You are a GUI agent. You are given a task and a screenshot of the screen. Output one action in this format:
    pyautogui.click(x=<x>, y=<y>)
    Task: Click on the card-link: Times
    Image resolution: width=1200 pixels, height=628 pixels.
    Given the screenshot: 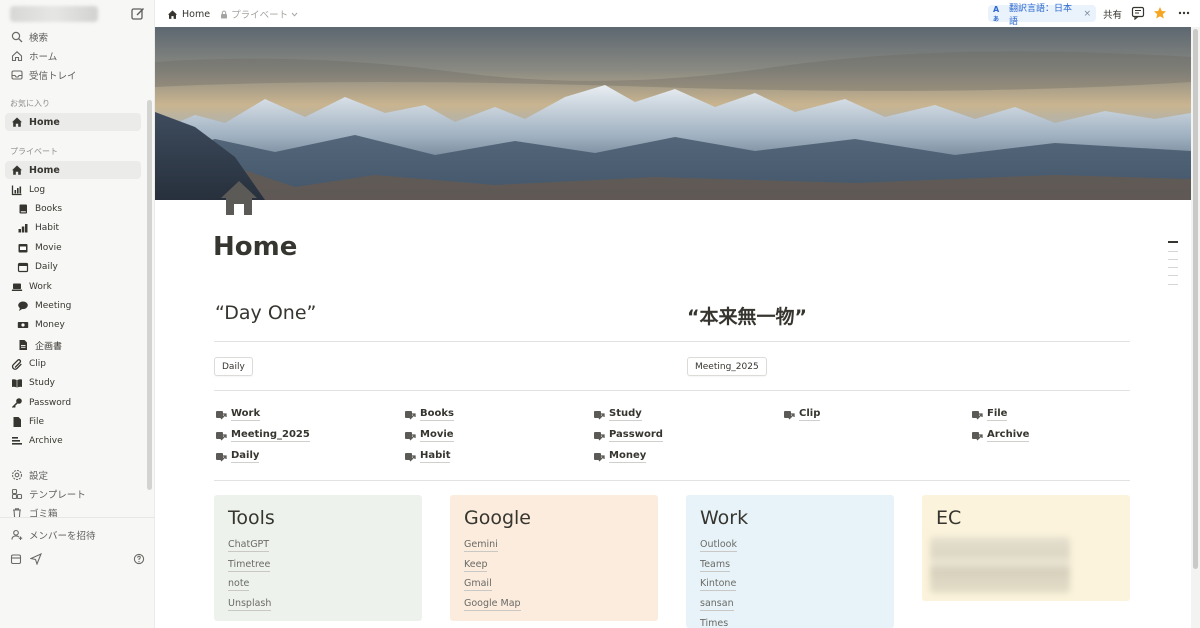 What is the action you would take?
    pyautogui.click(x=714, y=623)
    